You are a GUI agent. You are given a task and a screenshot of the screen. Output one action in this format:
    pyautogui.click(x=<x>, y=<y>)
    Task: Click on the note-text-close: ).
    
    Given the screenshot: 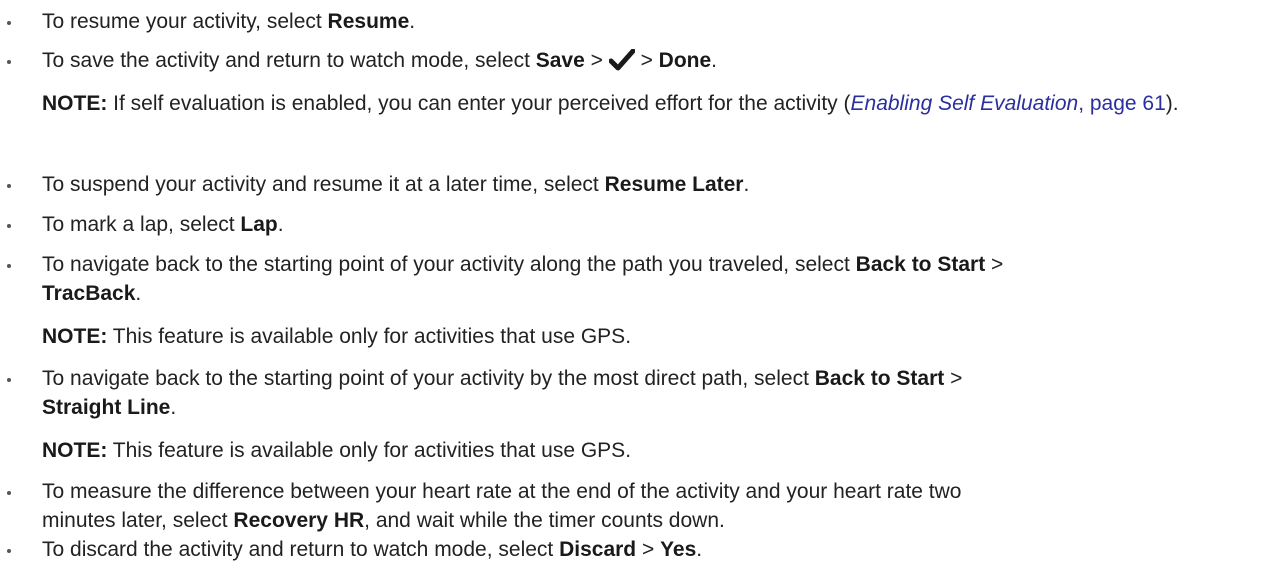 What is the action you would take?
    pyautogui.click(x=1172, y=103)
    